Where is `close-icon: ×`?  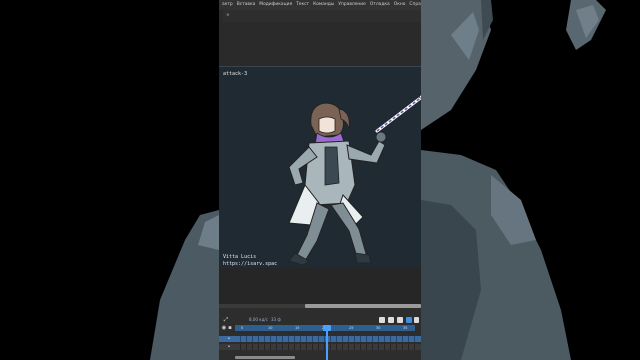 close-icon: × is located at coordinates (227, 16).